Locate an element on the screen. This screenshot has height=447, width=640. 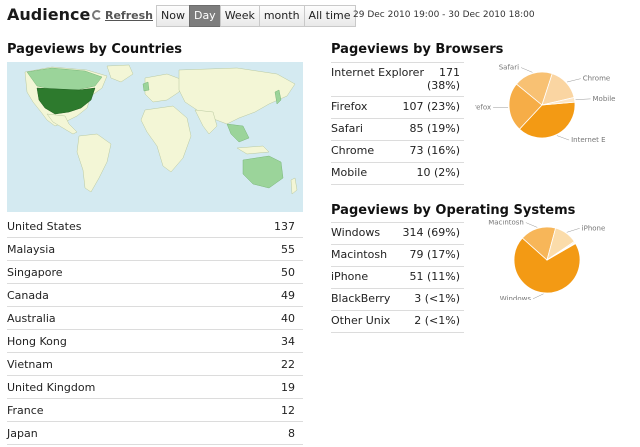
country-name: Singapore is located at coordinates (35, 272).